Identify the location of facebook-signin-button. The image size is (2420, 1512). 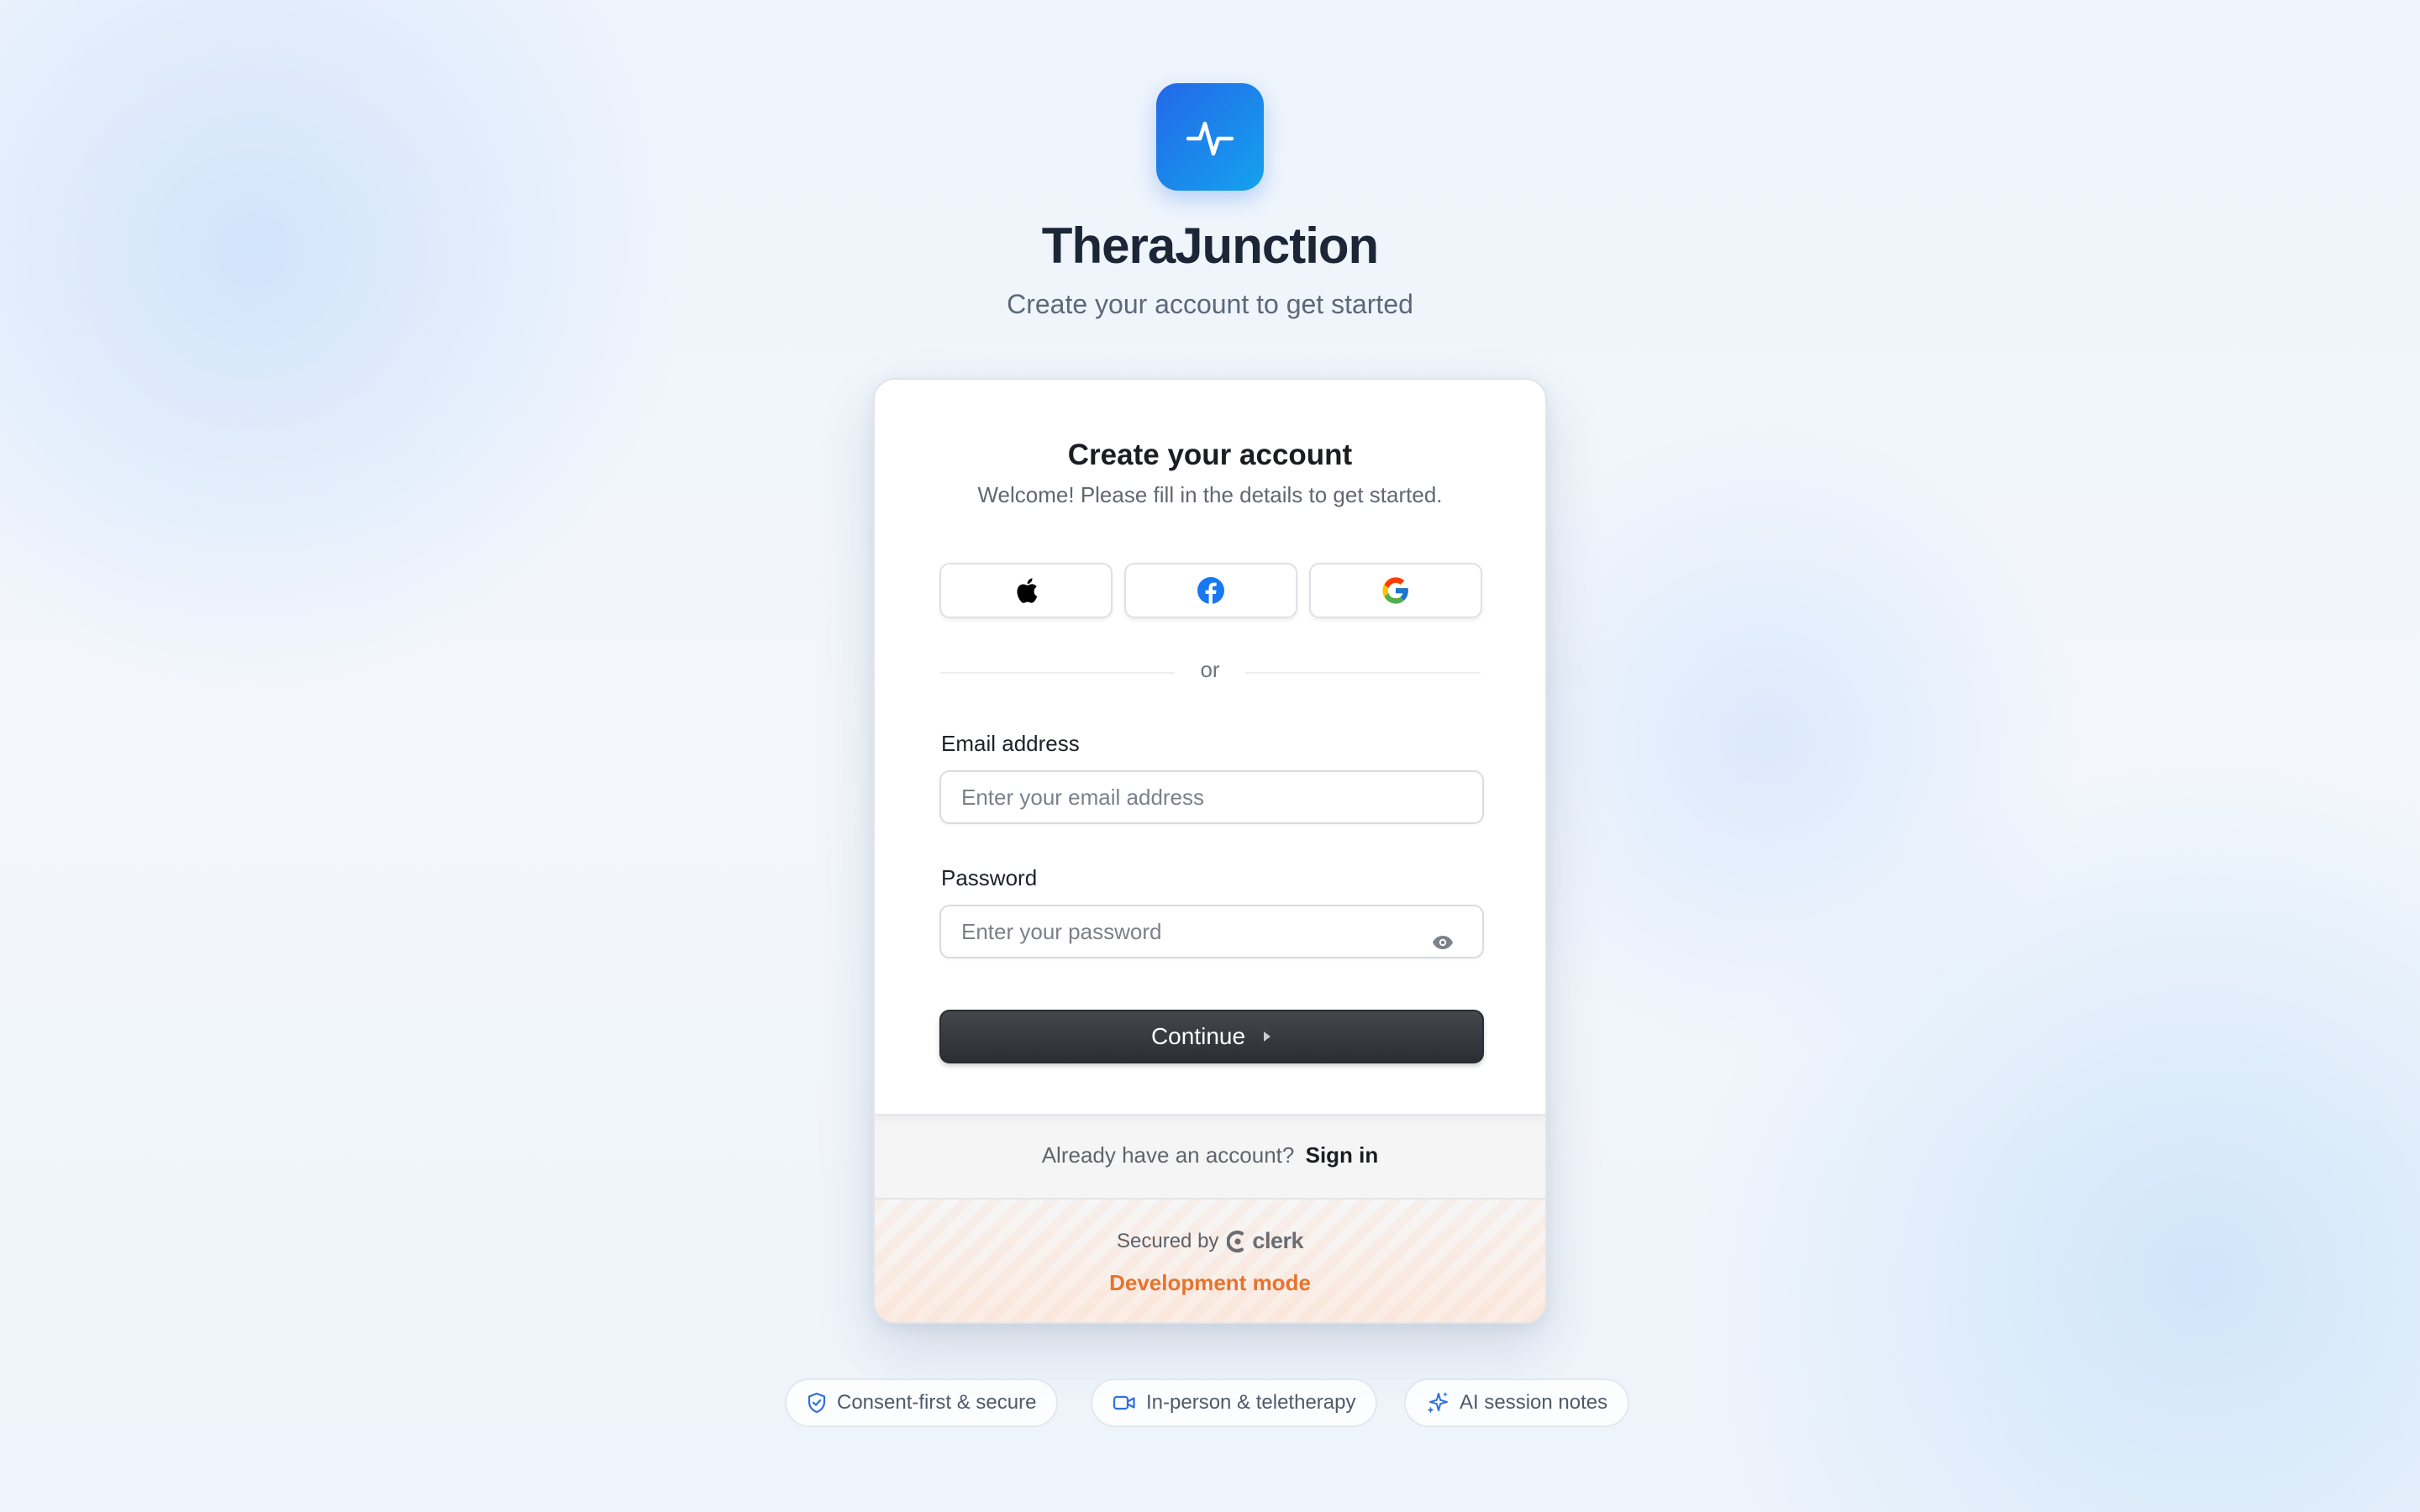
(1210, 590).